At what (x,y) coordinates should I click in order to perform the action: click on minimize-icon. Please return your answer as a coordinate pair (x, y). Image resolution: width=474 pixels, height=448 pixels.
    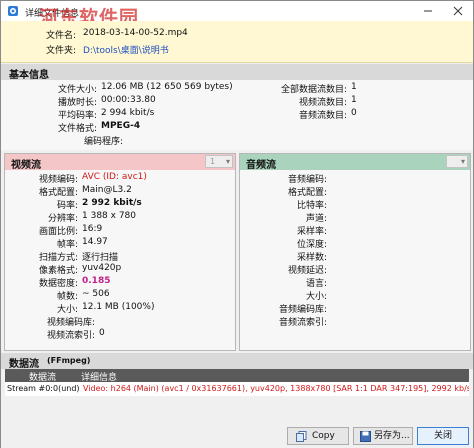
    Looking at the image, I should click on (428, 11).